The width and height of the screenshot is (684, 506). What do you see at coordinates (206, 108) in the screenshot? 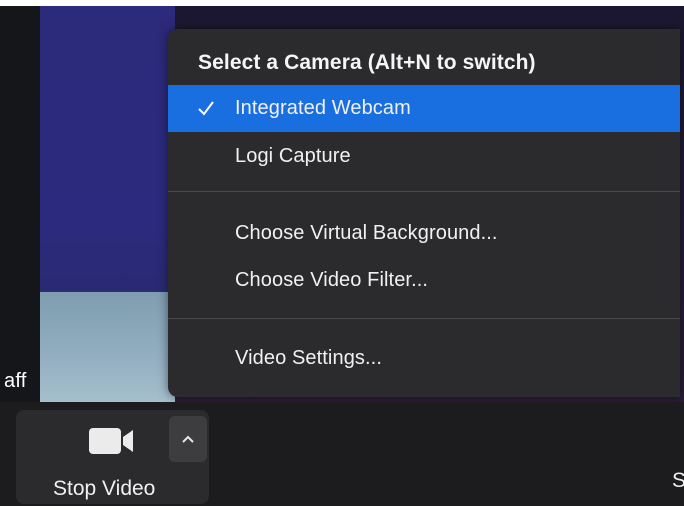
I see `checkmark-icon` at bounding box center [206, 108].